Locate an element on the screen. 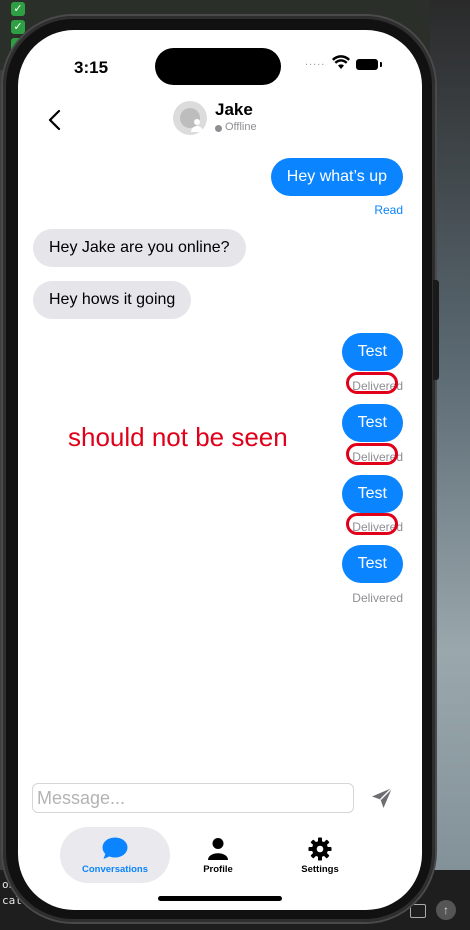 The image size is (470, 930). phone-side-button is located at coordinates (436, 330).